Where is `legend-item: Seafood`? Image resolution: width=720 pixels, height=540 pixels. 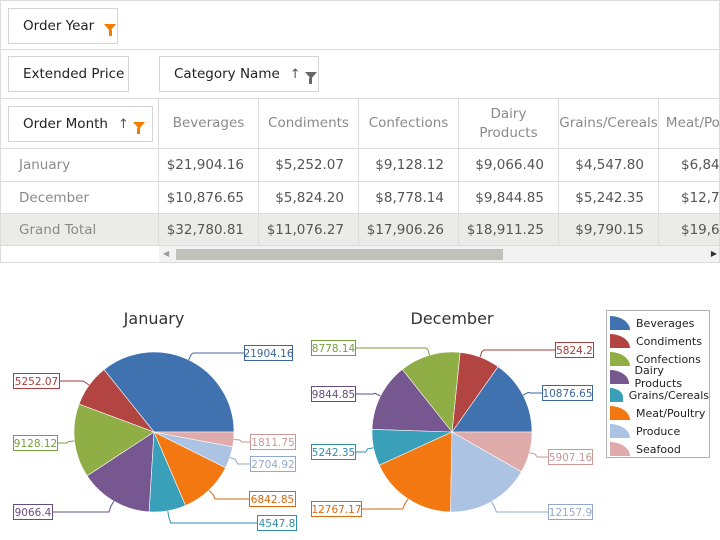
legend-item: Seafood is located at coordinates (659, 449).